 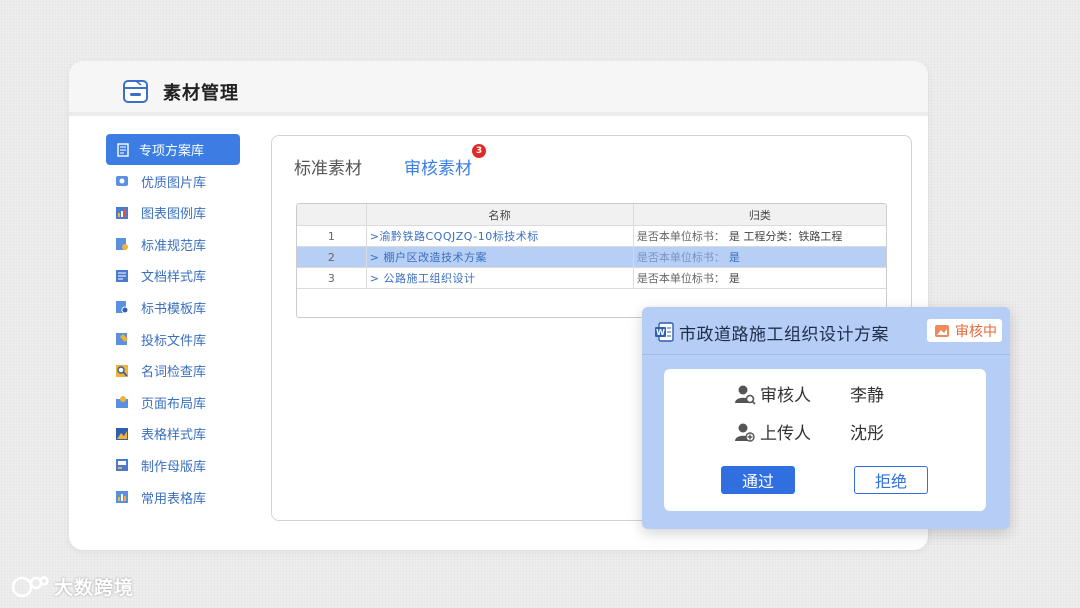 What do you see at coordinates (94, 588) in the screenshot?
I see `watermark-text: 大数跨境` at bounding box center [94, 588].